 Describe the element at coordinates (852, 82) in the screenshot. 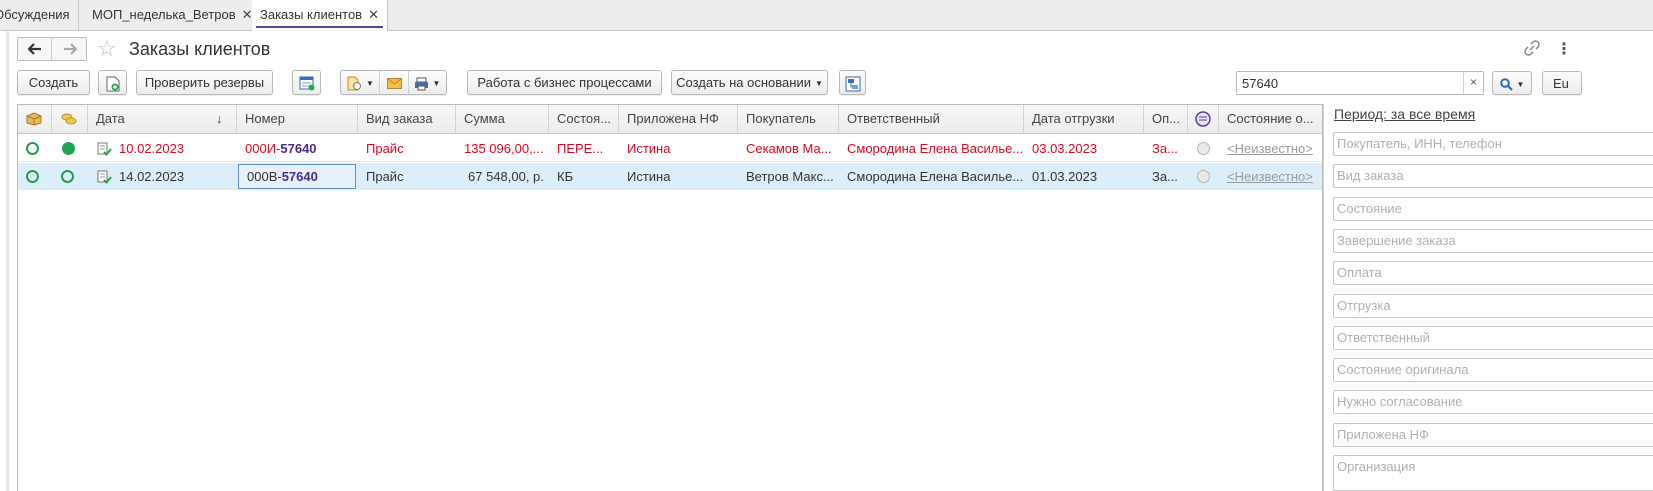

I see `structure-button` at that location.